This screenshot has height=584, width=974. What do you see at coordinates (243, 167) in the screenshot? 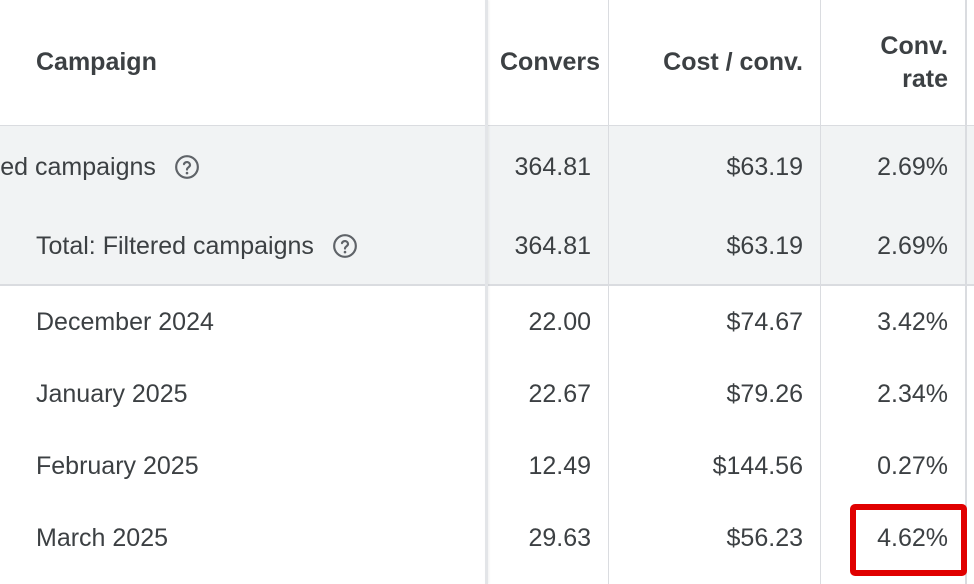
I see `summary-row-all-filtered-label-cell: ered campaigns` at bounding box center [243, 167].